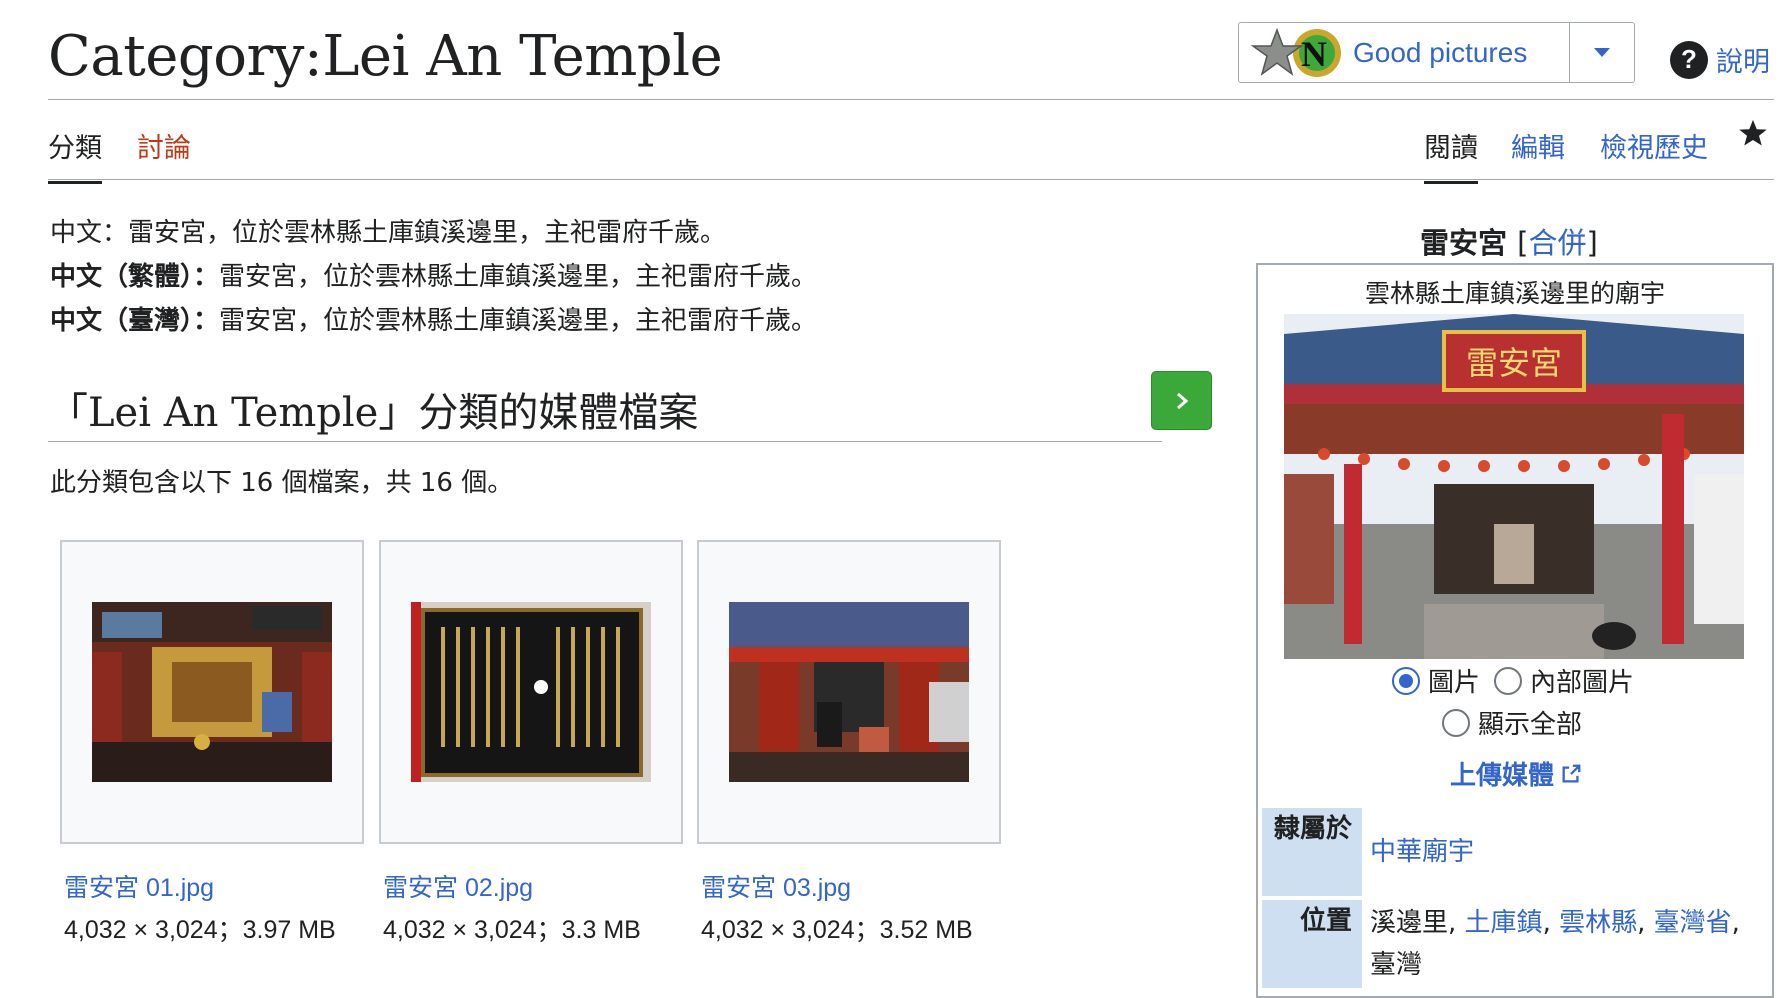 This screenshot has width=1784, height=998. Describe the element at coordinates (1312, 944) in the screenshot. I see `location-label: 位置` at that location.